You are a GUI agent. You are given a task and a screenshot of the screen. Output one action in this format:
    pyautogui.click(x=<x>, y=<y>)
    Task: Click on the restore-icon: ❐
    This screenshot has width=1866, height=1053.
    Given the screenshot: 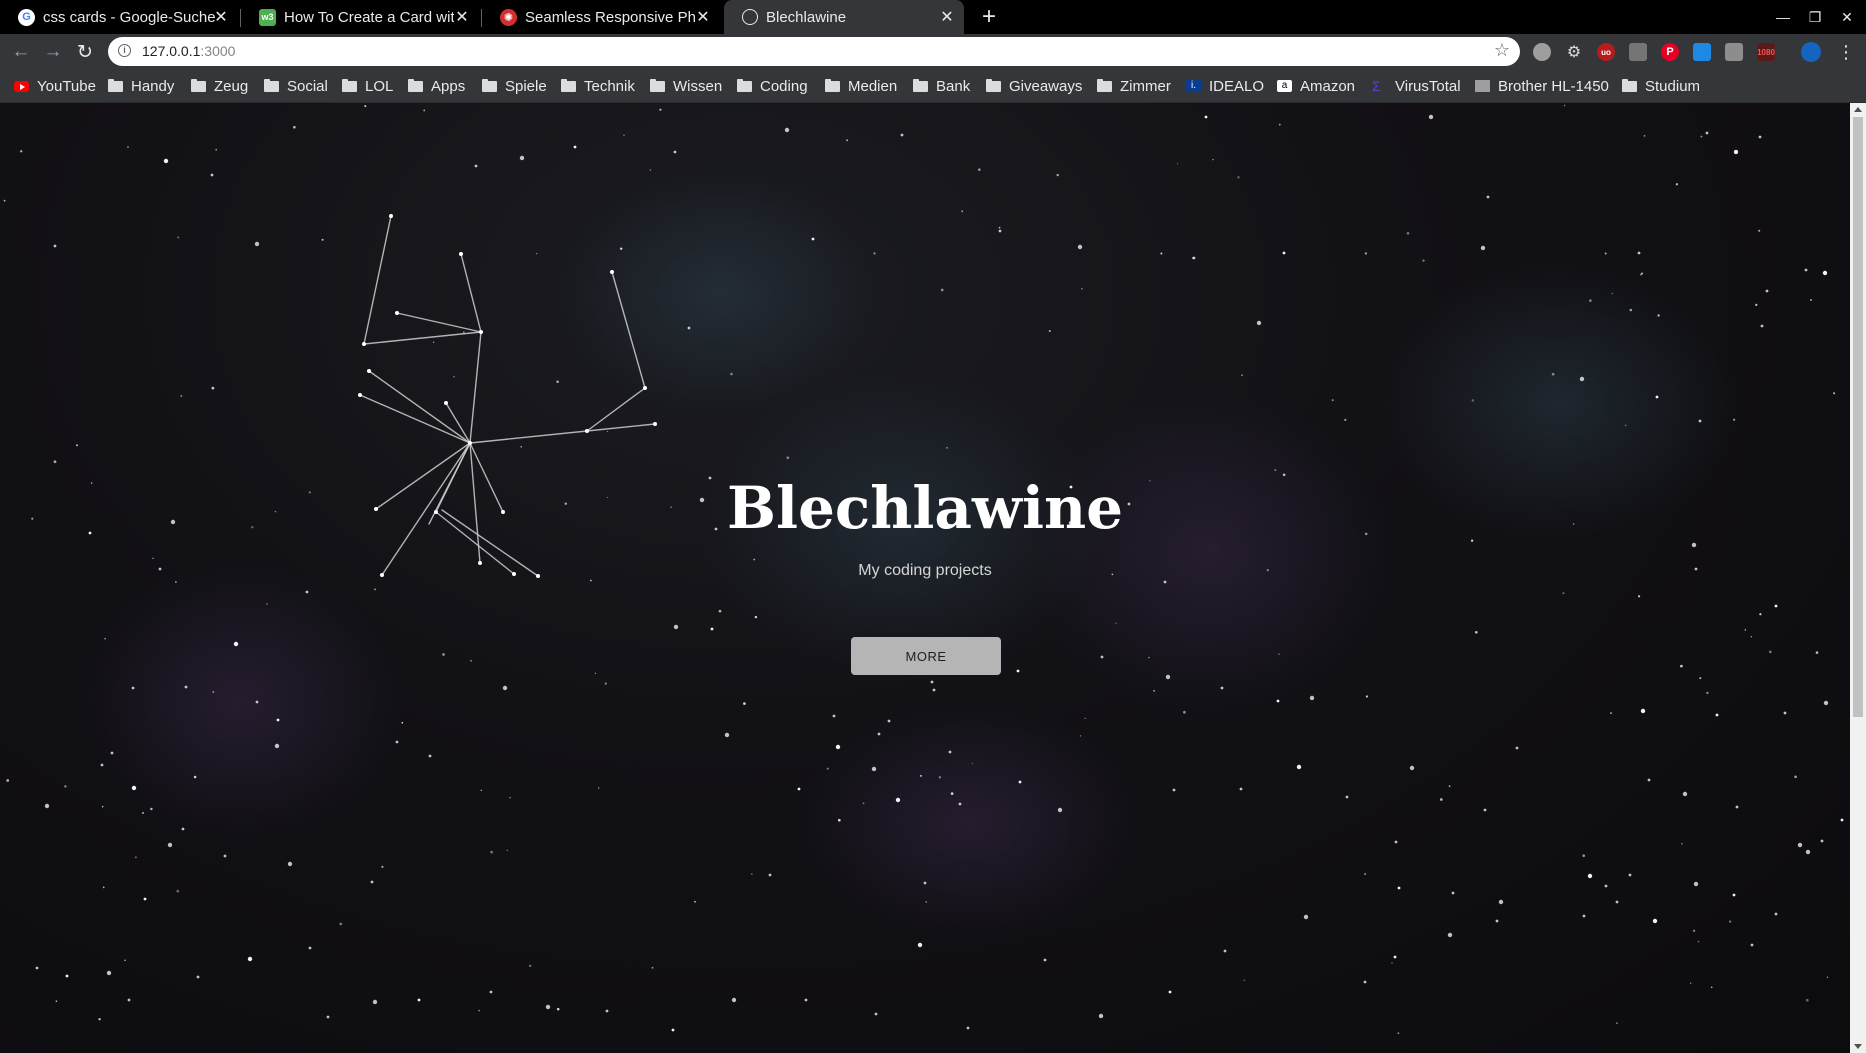 What is the action you would take?
    pyautogui.click(x=1815, y=17)
    